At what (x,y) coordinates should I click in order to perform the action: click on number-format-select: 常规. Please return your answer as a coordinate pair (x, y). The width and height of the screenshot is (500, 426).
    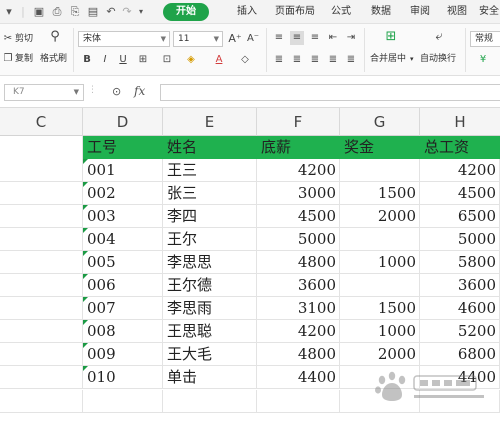
    Looking at the image, I should click on (485, 39).